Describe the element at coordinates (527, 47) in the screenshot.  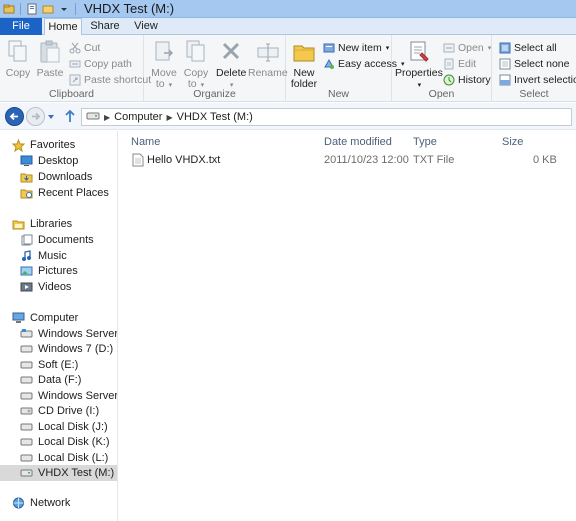
I see `select-all-button: Select all` at that location.